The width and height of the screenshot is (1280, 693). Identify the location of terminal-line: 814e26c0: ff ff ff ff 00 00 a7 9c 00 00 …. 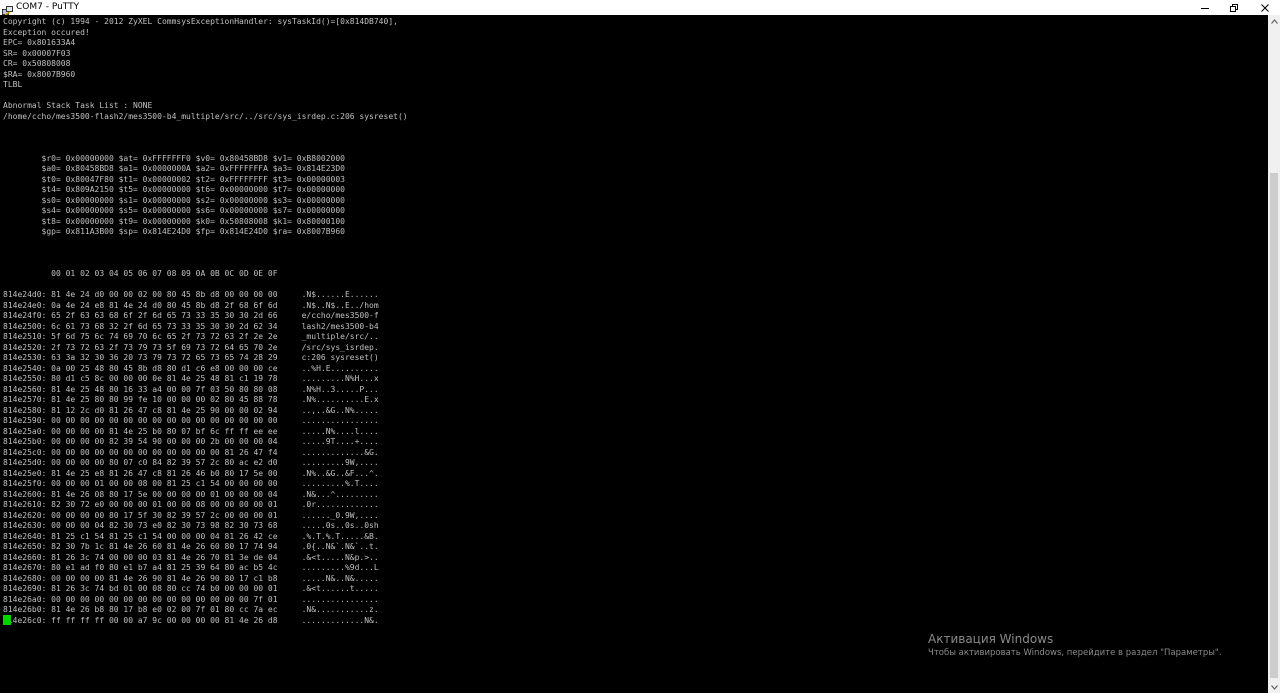
(191, 620).